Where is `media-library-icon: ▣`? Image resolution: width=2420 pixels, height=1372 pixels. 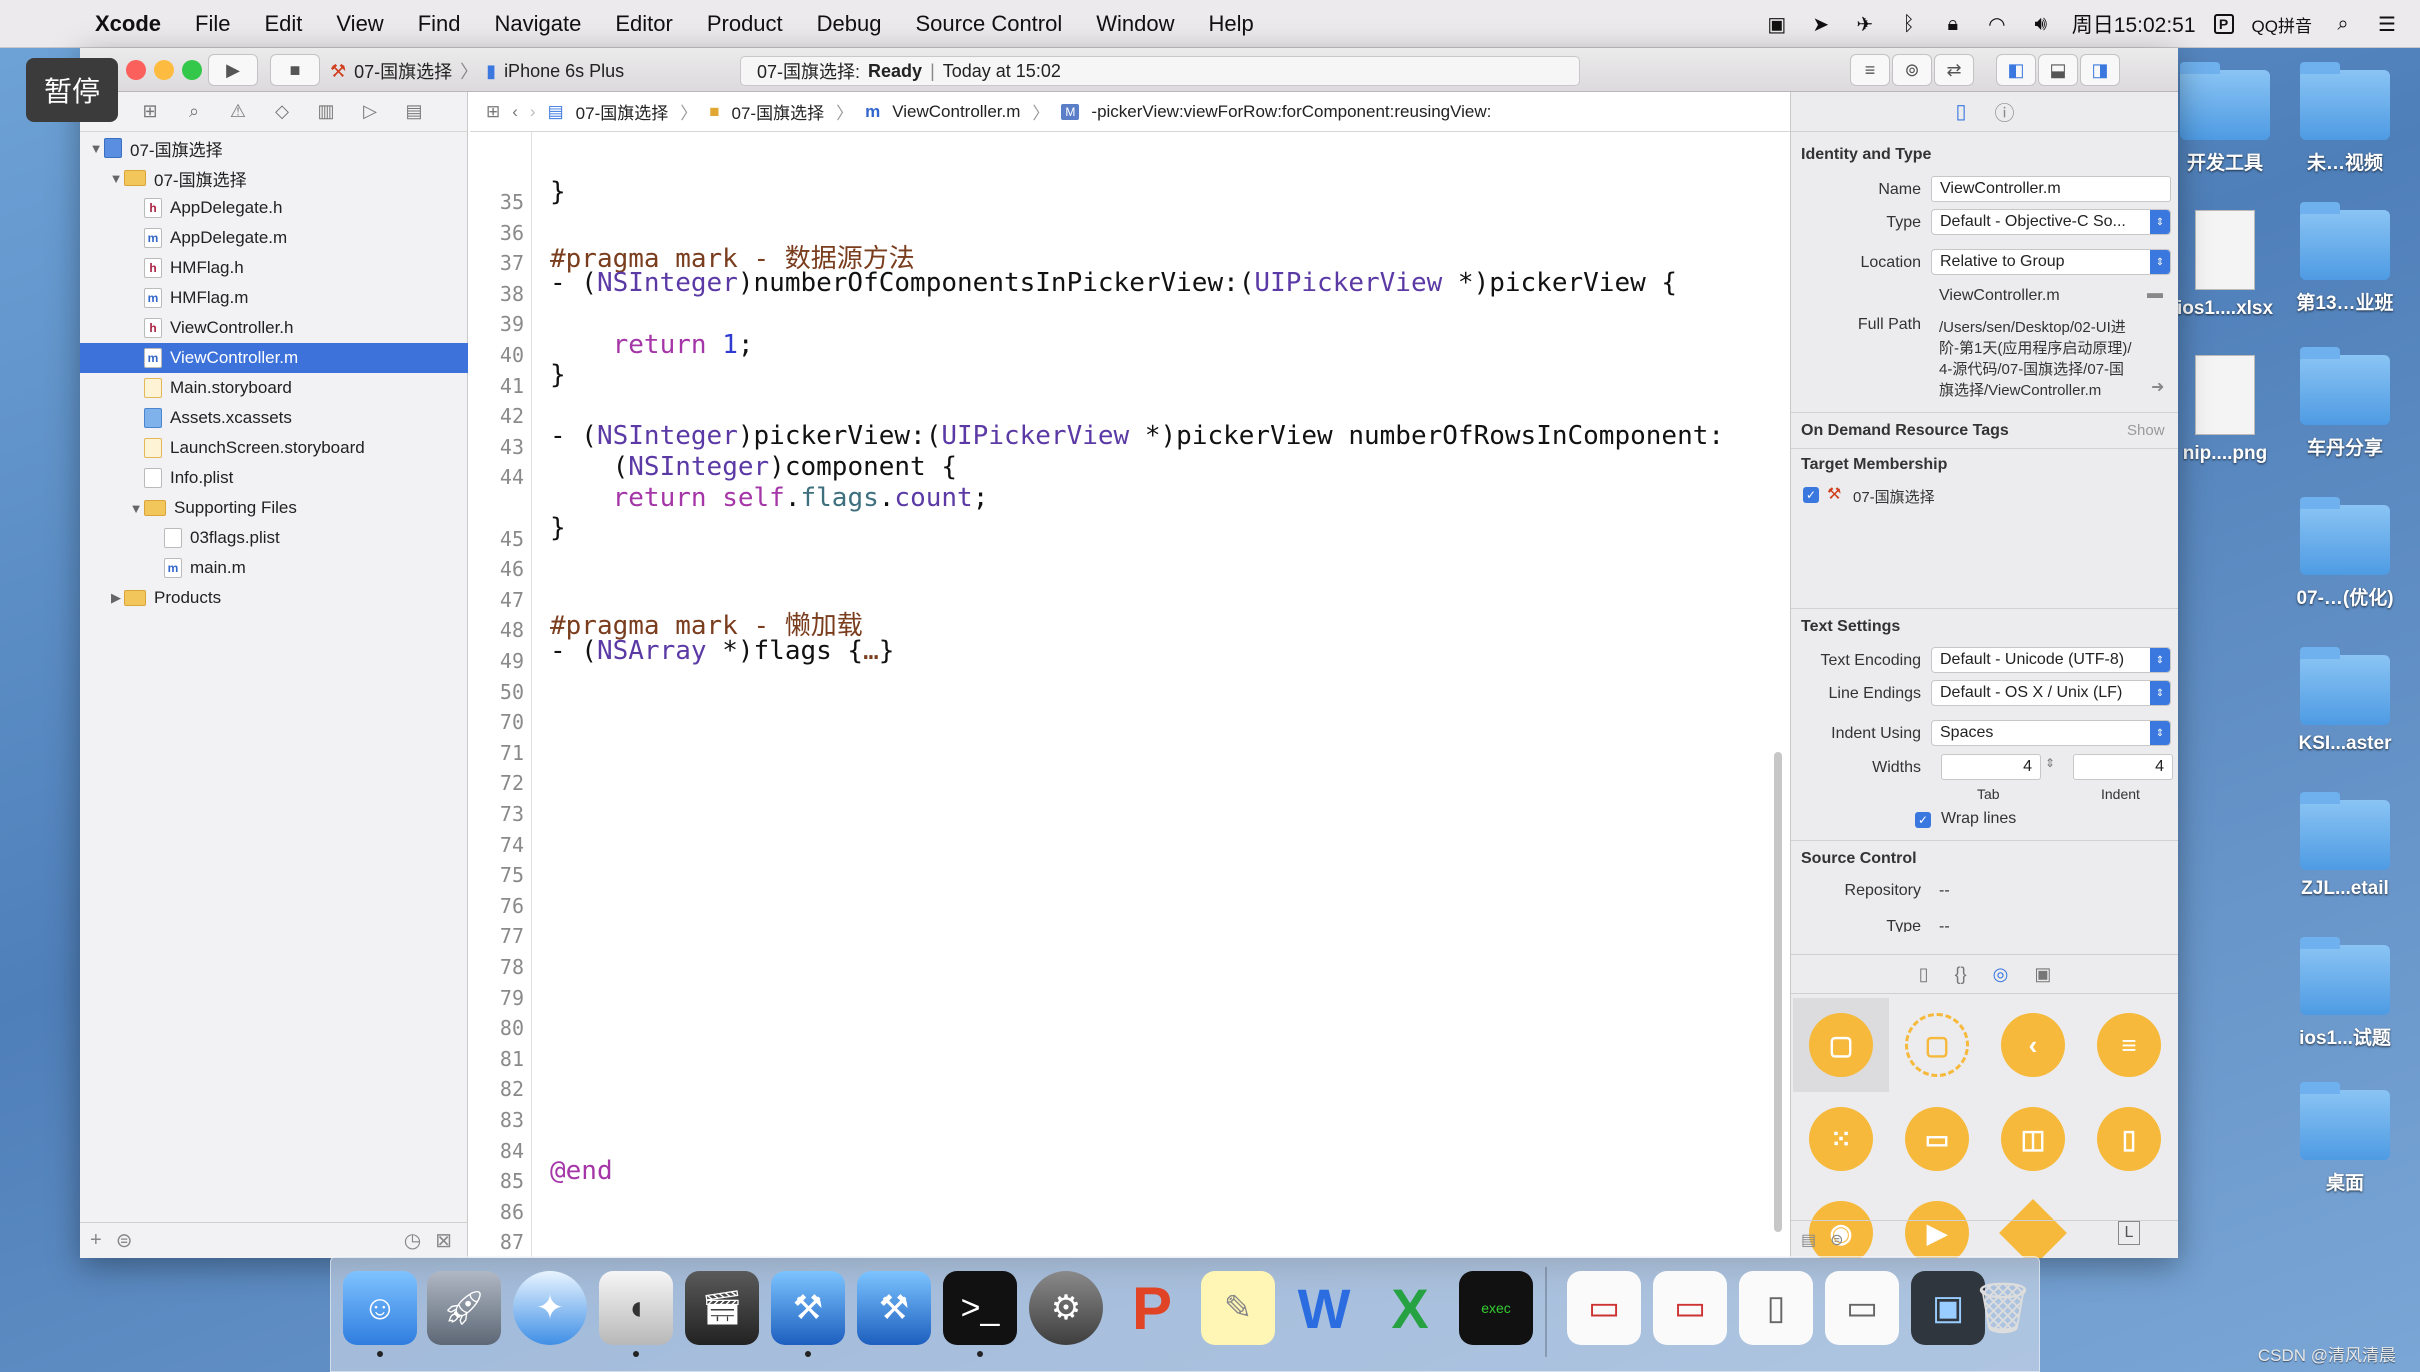
media-library-icon: ▣ is located at coordinates (2042, 974).